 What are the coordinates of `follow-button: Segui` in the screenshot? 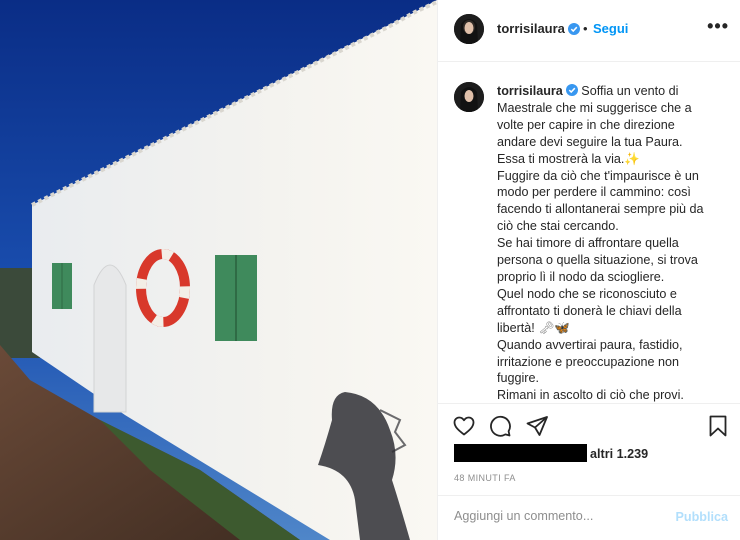 It's located at (610, 28).